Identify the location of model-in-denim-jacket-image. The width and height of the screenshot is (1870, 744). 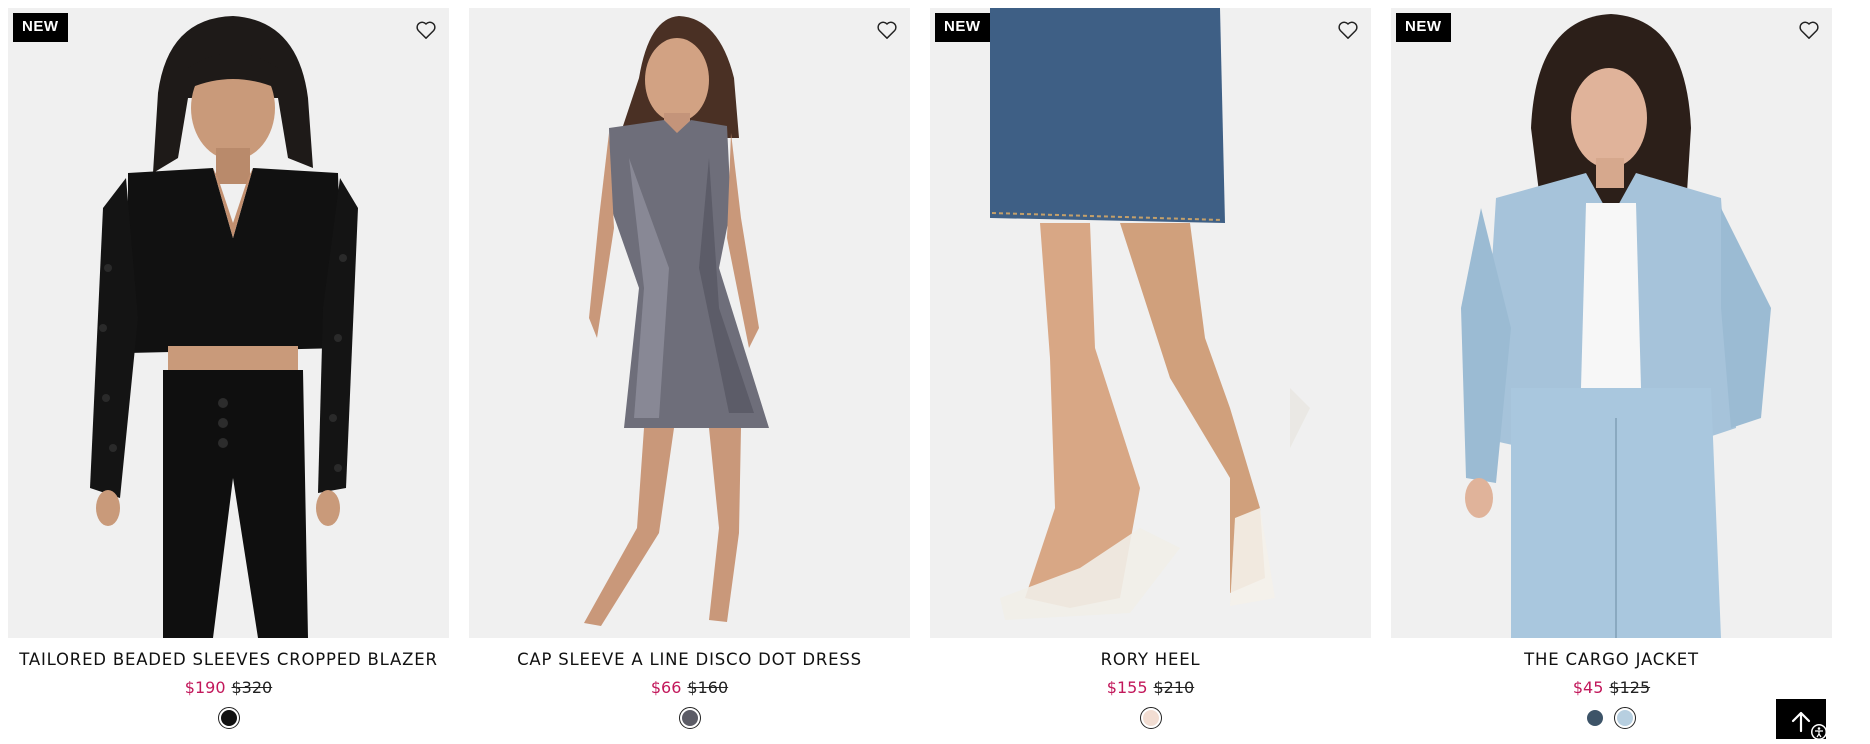
(1616, 326).